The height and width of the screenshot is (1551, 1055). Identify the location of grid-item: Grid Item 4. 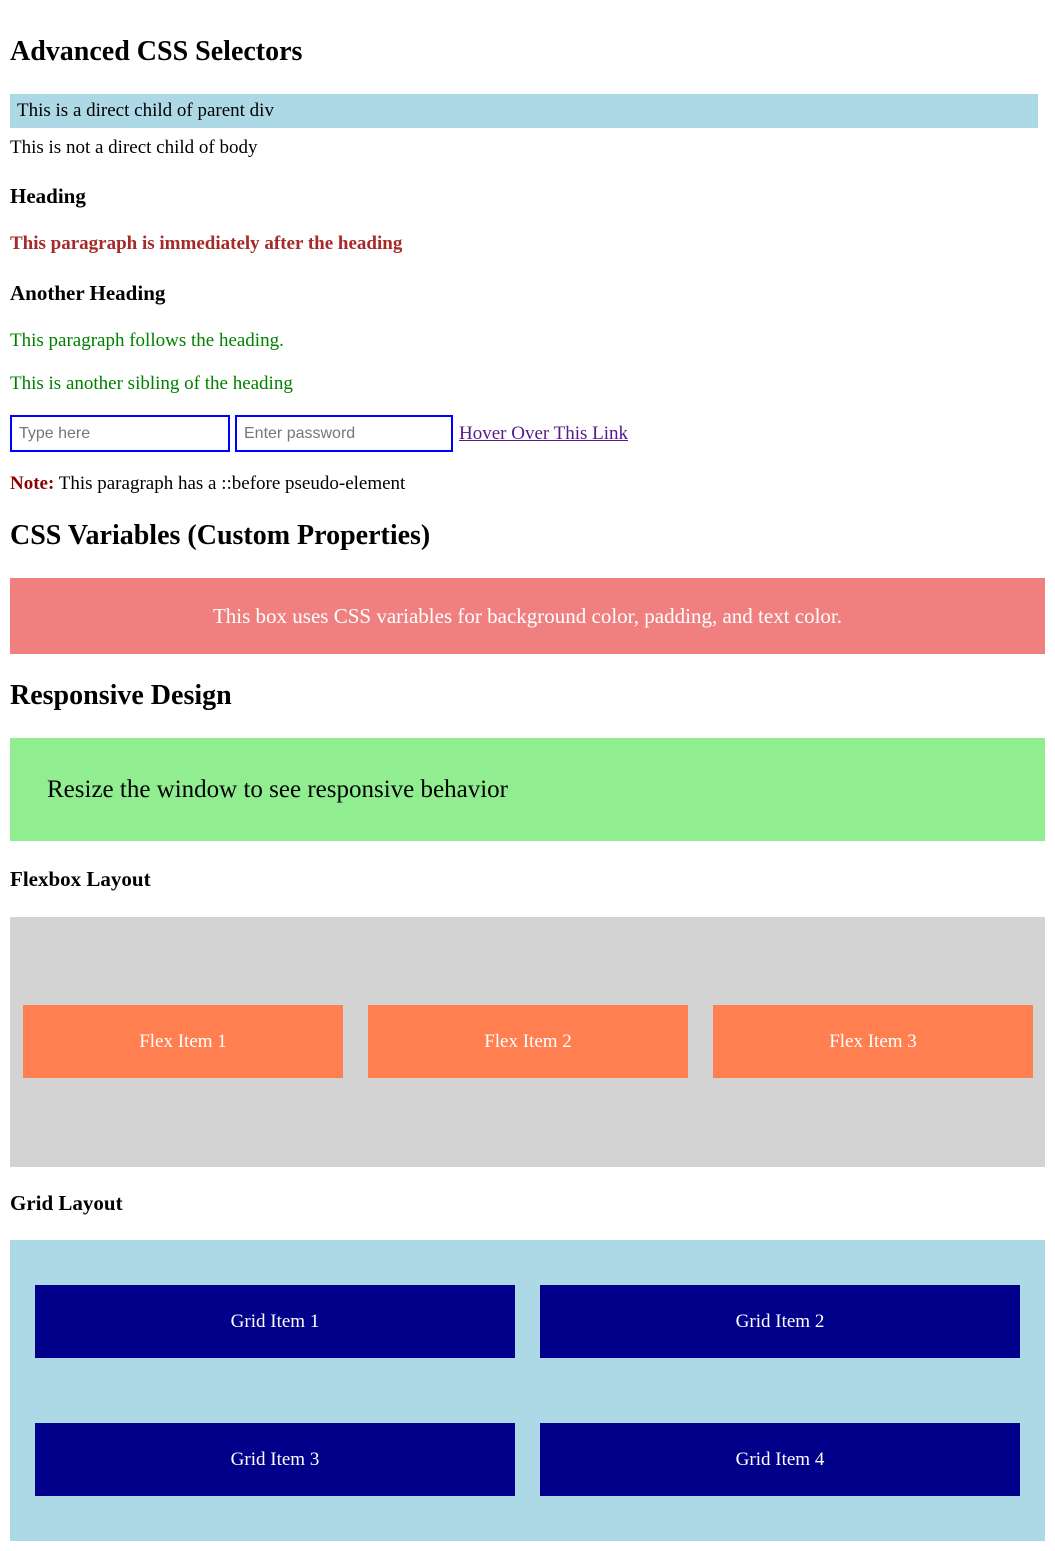
(780, 1459).